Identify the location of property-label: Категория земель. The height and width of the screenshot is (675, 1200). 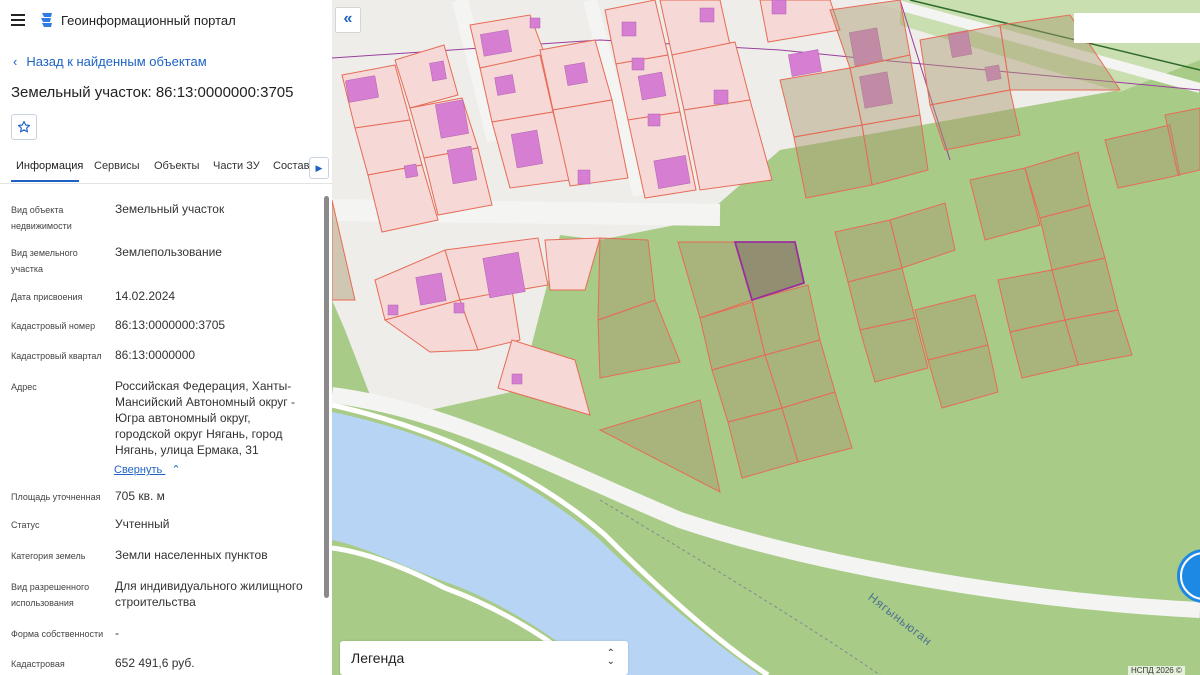
(48, 556).